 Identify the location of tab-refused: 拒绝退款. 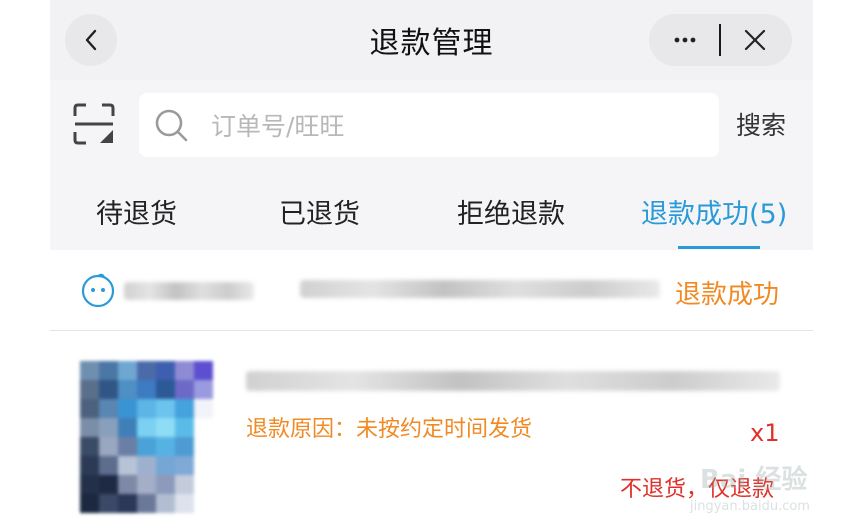
(511, 211).